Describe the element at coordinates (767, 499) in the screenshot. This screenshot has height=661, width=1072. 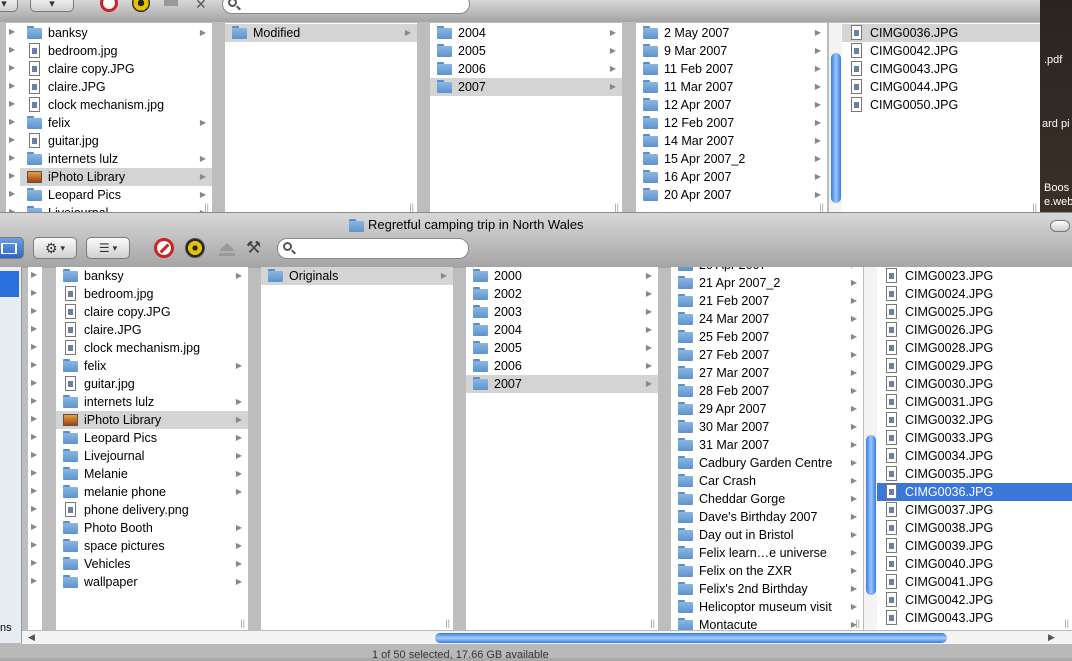
I see `list-item-cheddar-gorge: Cheddar Gorge ▶` at that location.